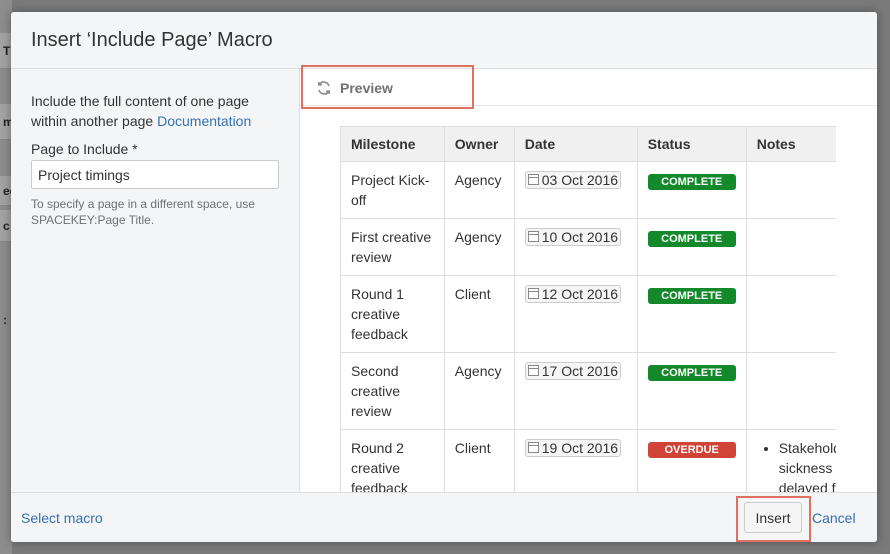 The height and width of the screenshot is (554, 890). Describe the element at coordinates (580, 236) in the screenshot. I see `date-text: 10 Oct 2016` at that location.